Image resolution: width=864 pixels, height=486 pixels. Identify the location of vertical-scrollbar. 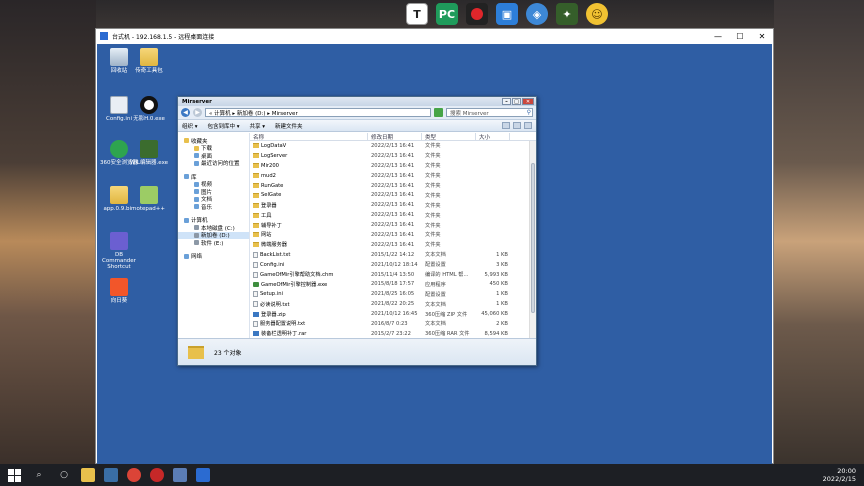
(532, 239).